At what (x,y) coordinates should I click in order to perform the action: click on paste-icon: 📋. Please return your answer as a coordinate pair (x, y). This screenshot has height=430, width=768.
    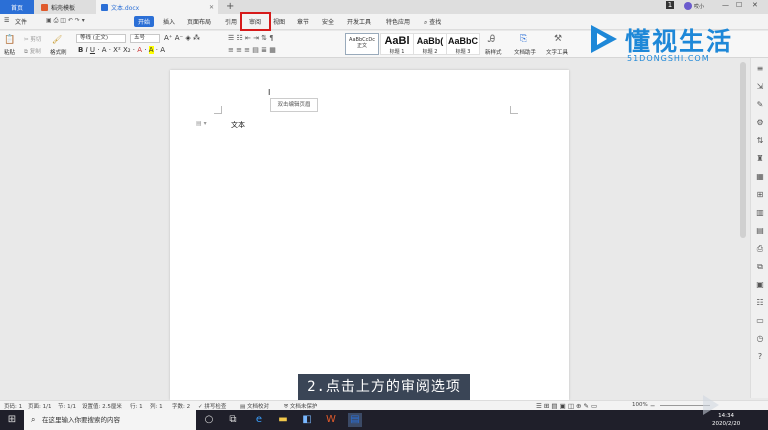
    Looking at the image, I should click on (9, 40).